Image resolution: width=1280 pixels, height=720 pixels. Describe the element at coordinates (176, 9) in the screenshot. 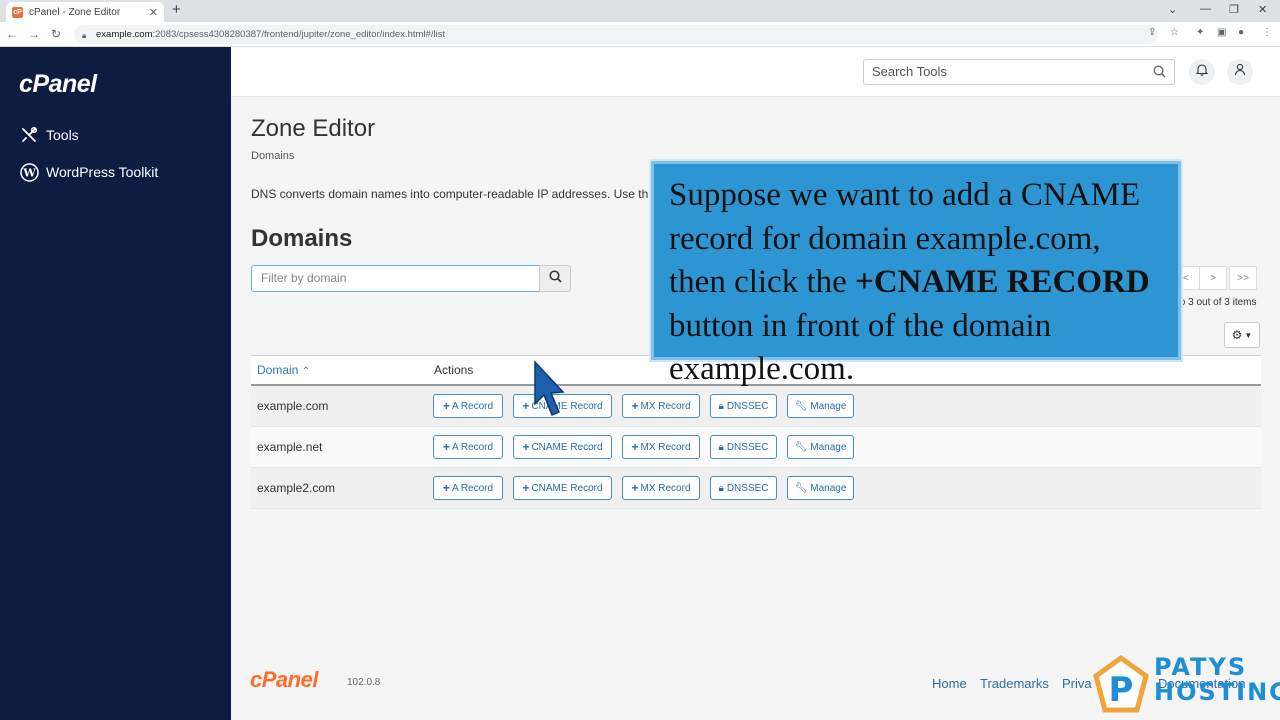

I see `new-tab-button: +` at that location.